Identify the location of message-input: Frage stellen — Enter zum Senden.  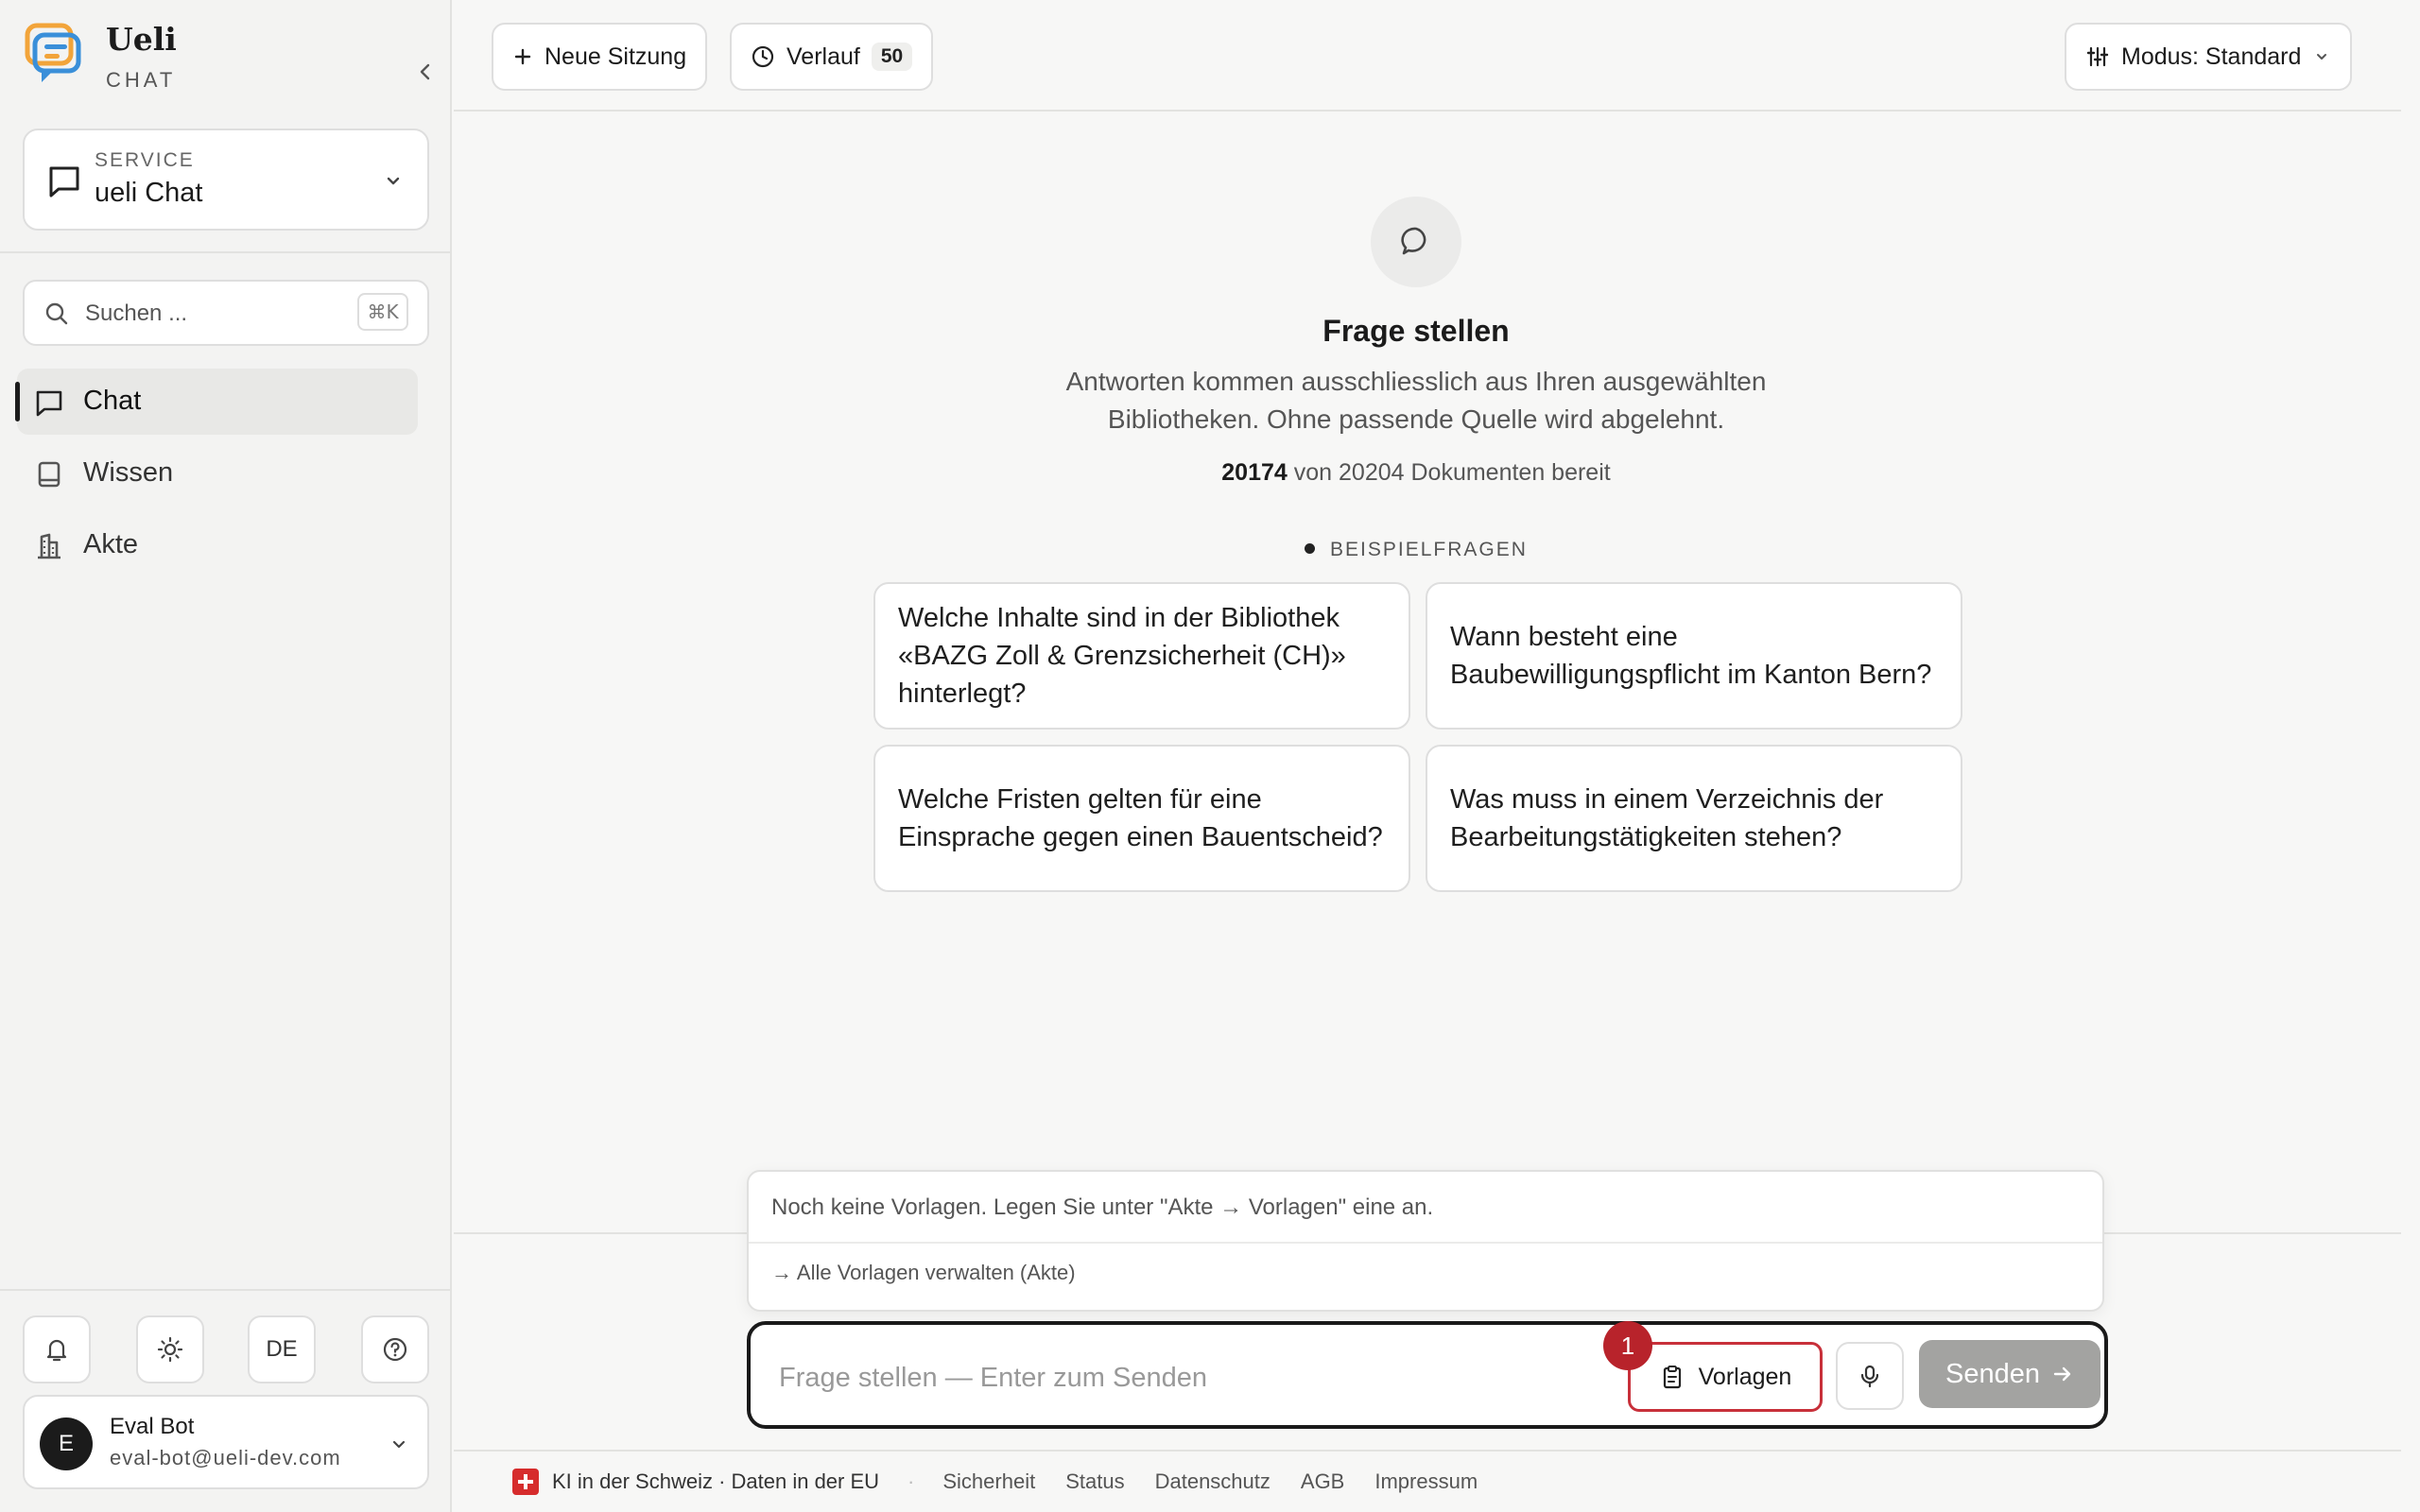
(993, 1378).